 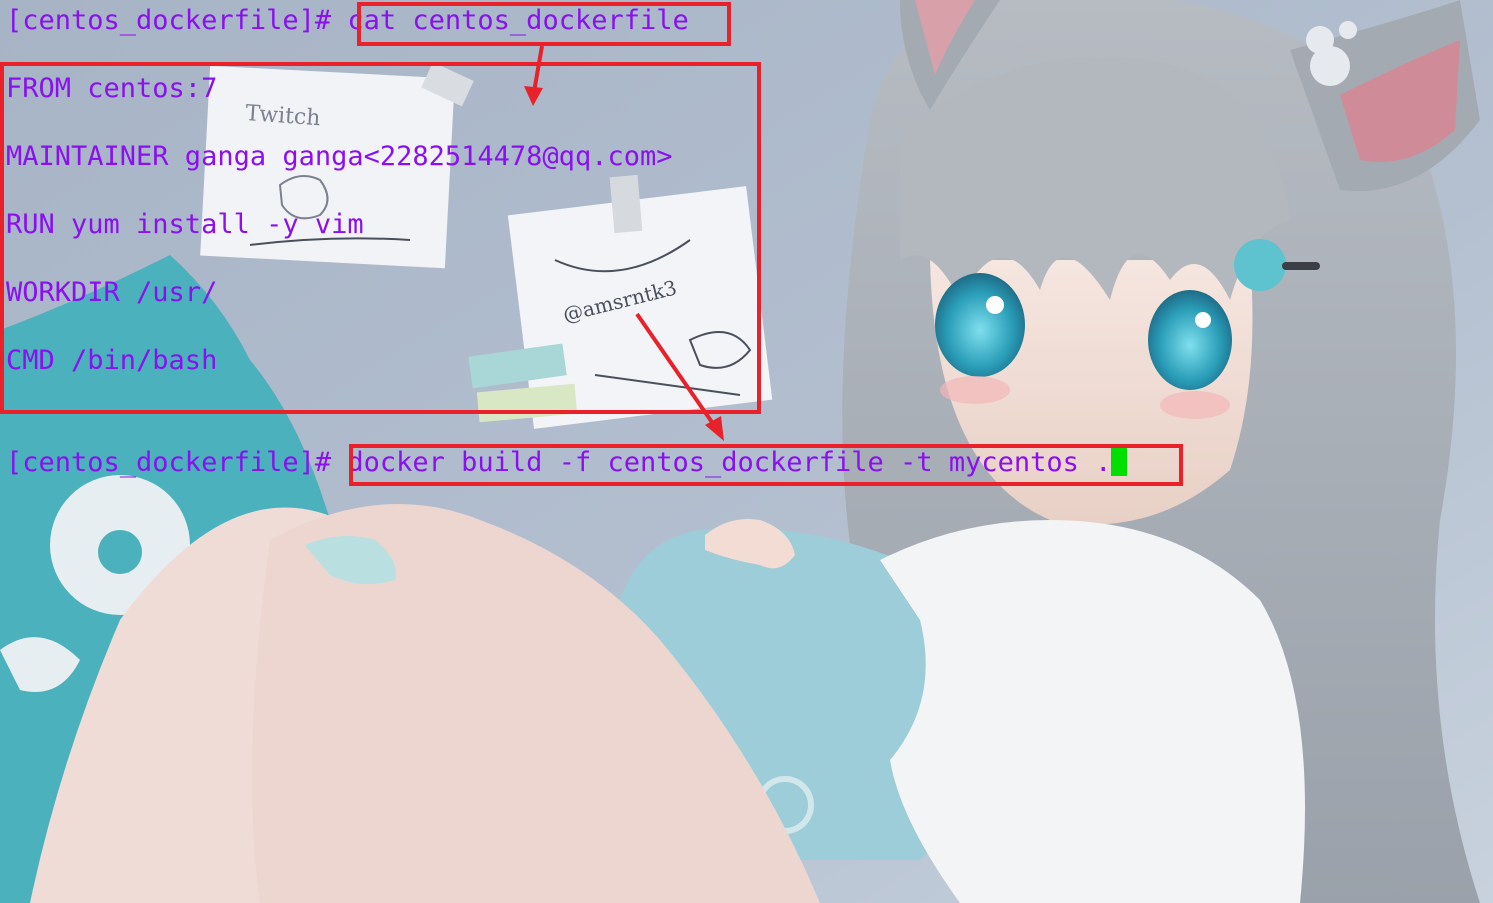 What do you see at coordinates (544, 24) in the screenshot?
I see `highlight-box-cat-command` at bounding box center [544, 24].